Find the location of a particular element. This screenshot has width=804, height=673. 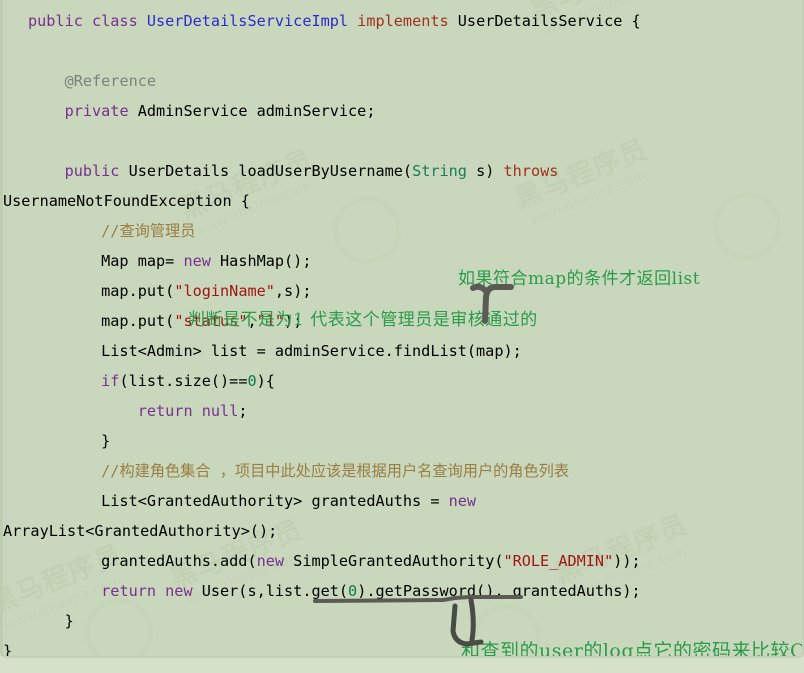

token-plain: ; is located at coordinates (243, 411).